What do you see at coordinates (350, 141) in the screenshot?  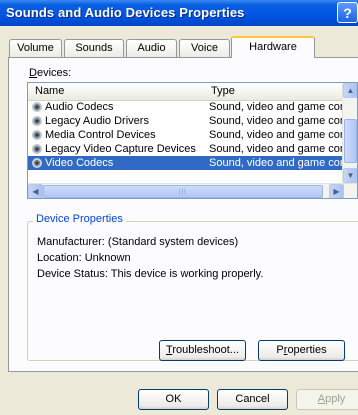 I see `vertical-scroll-thumb` at bounding box center [350, 141].